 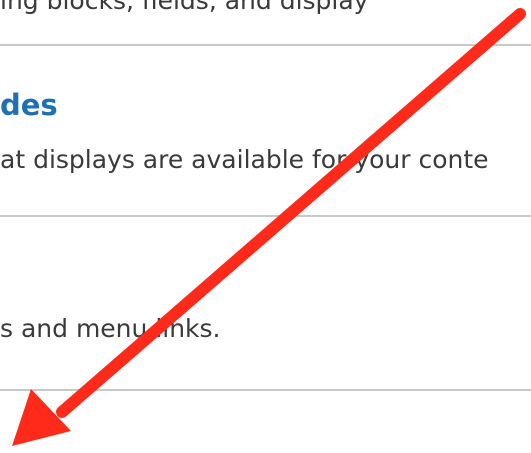 I want to click on item-2-title-link: des, so click(x=29, y=105).